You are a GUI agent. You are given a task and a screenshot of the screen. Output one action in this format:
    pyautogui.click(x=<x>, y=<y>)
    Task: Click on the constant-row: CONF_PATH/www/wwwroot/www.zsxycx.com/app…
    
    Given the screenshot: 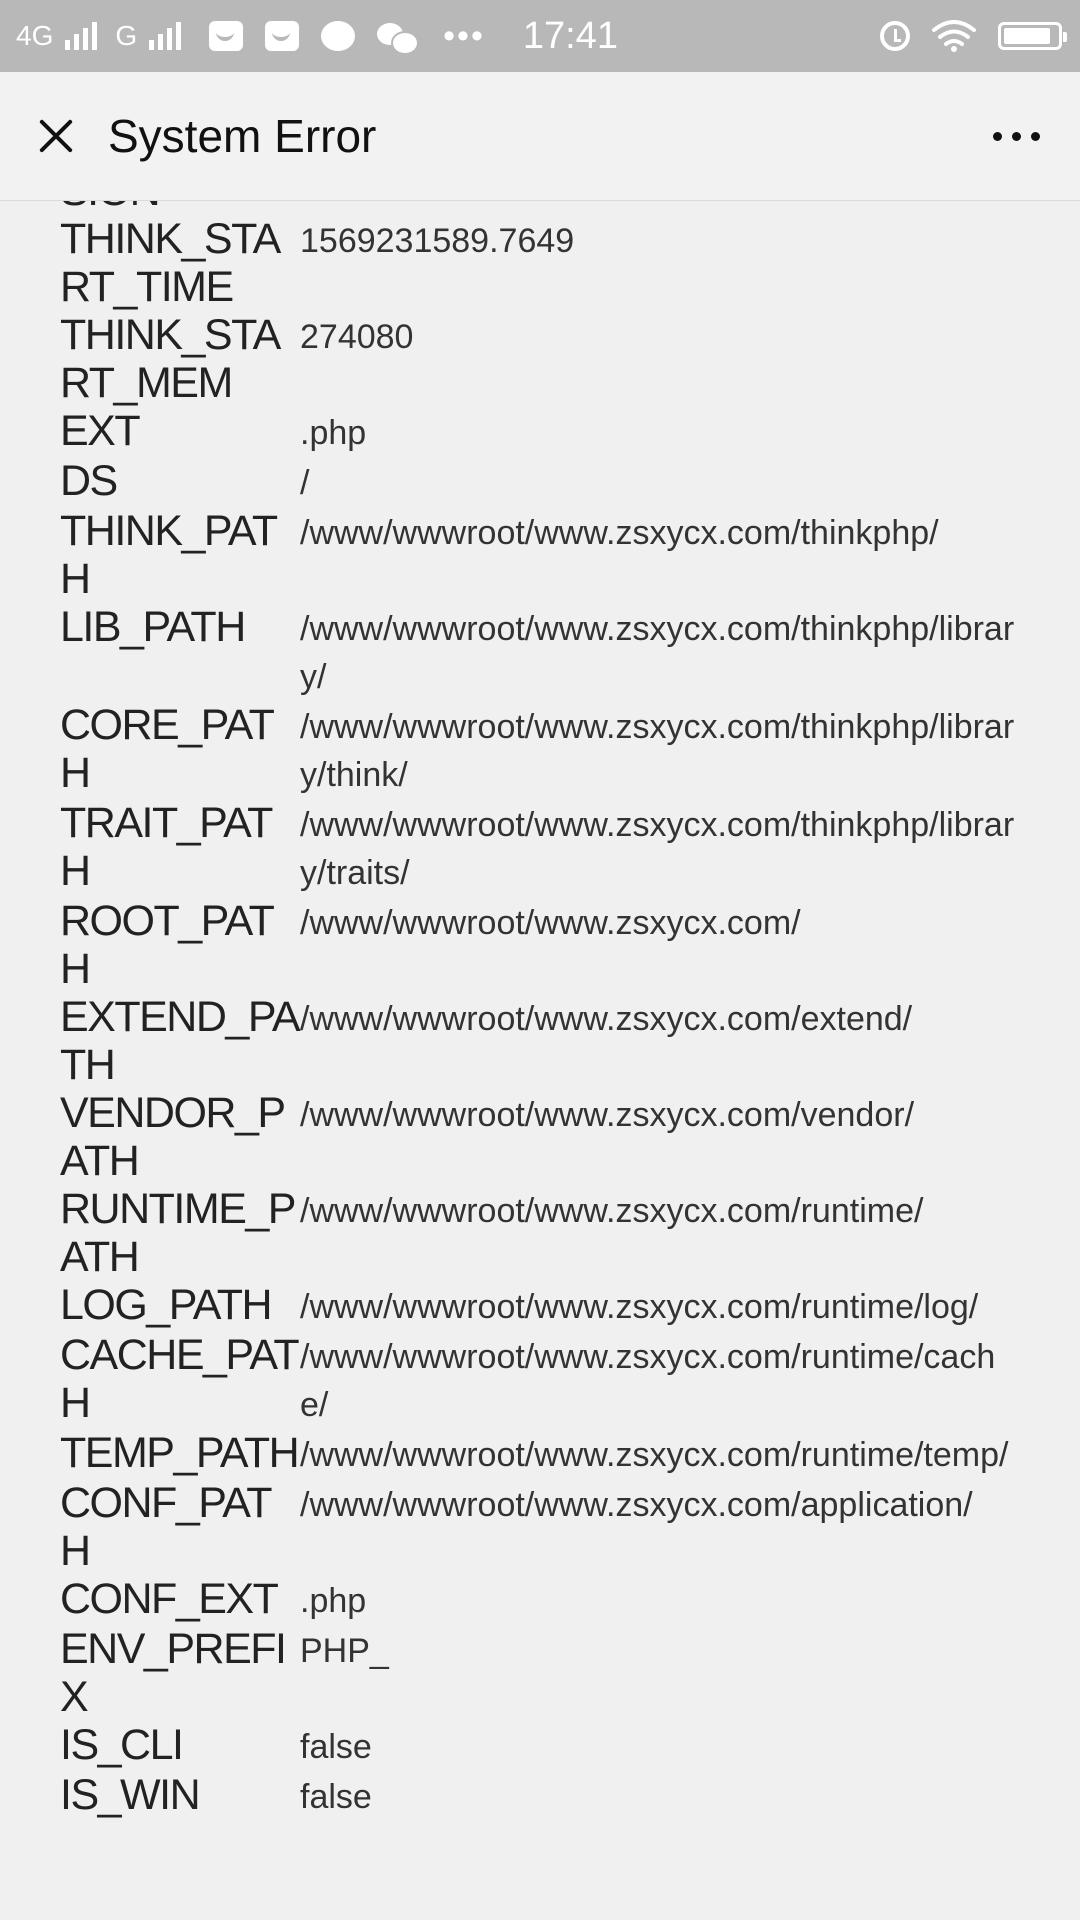 What is the action you would take?
    pyautogui.click(x=540, y=1527)
    